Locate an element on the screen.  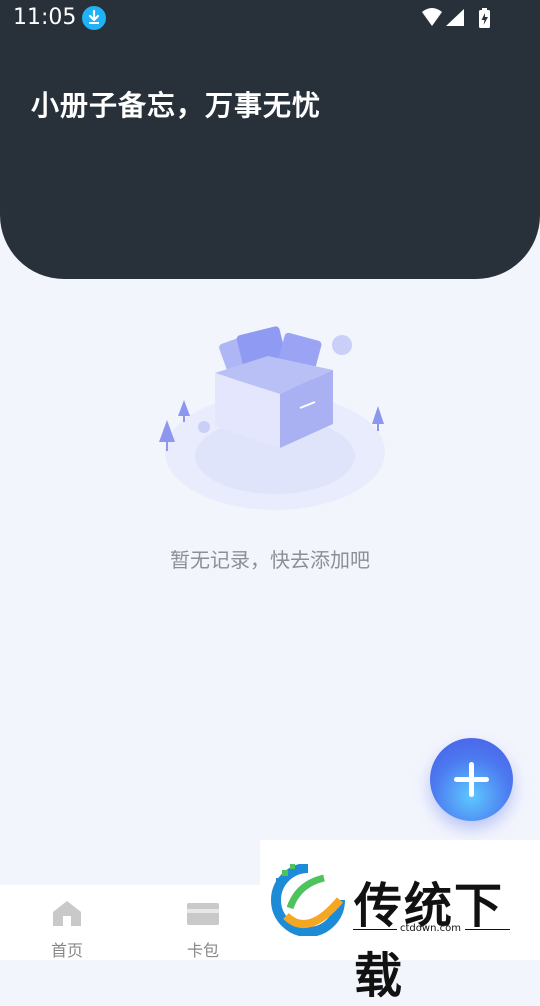
wifi-icon is located at coordinates (432, 17).